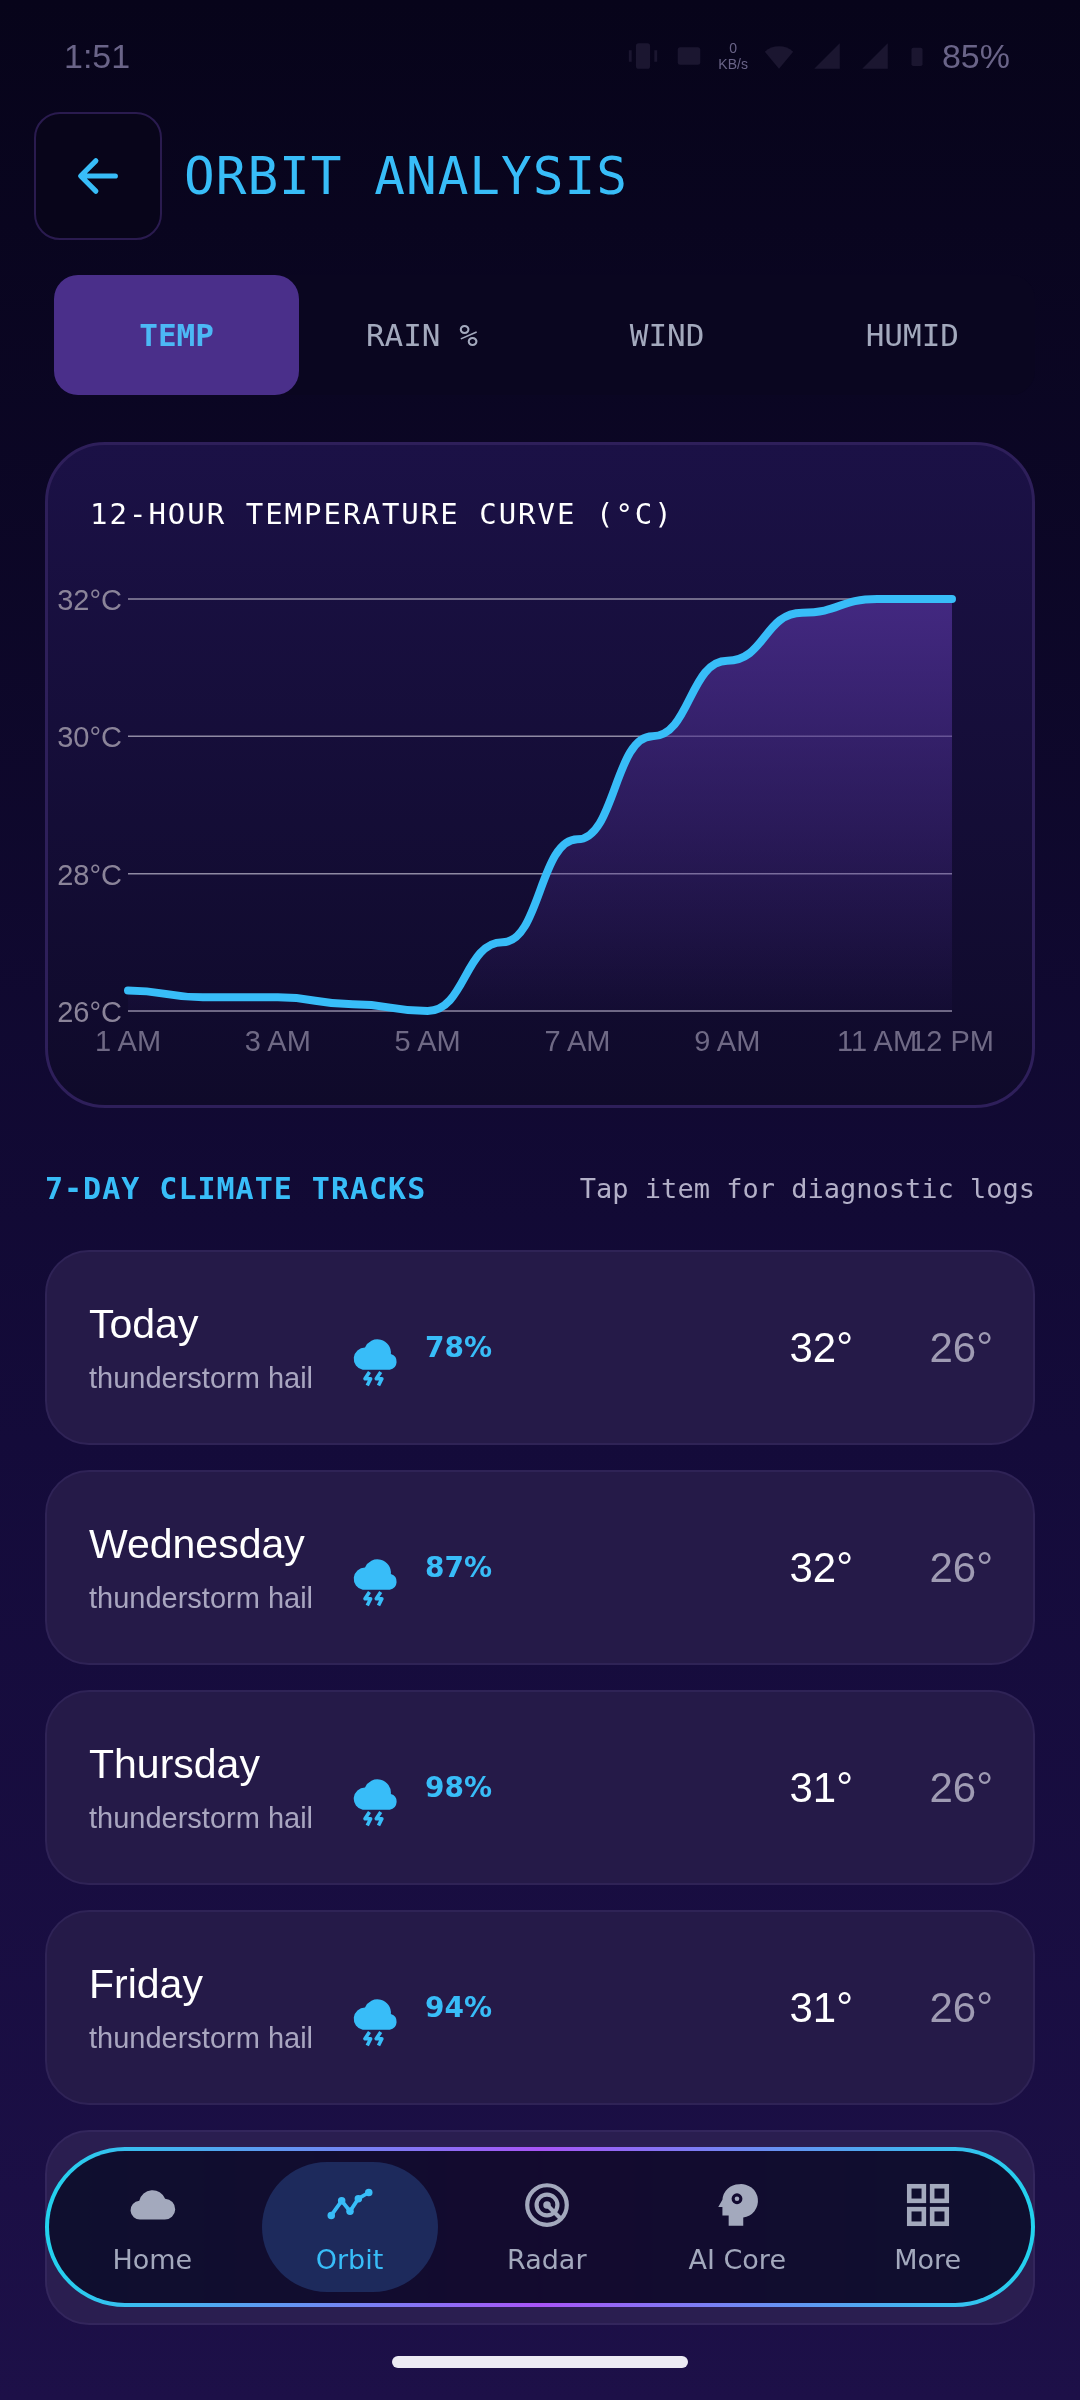 Image resolution: width=1080 pixels, height=2400 pixels. Describe the element at coordinates (422, 335) in the screenshot. I see `tab: RAIN %` at that location.